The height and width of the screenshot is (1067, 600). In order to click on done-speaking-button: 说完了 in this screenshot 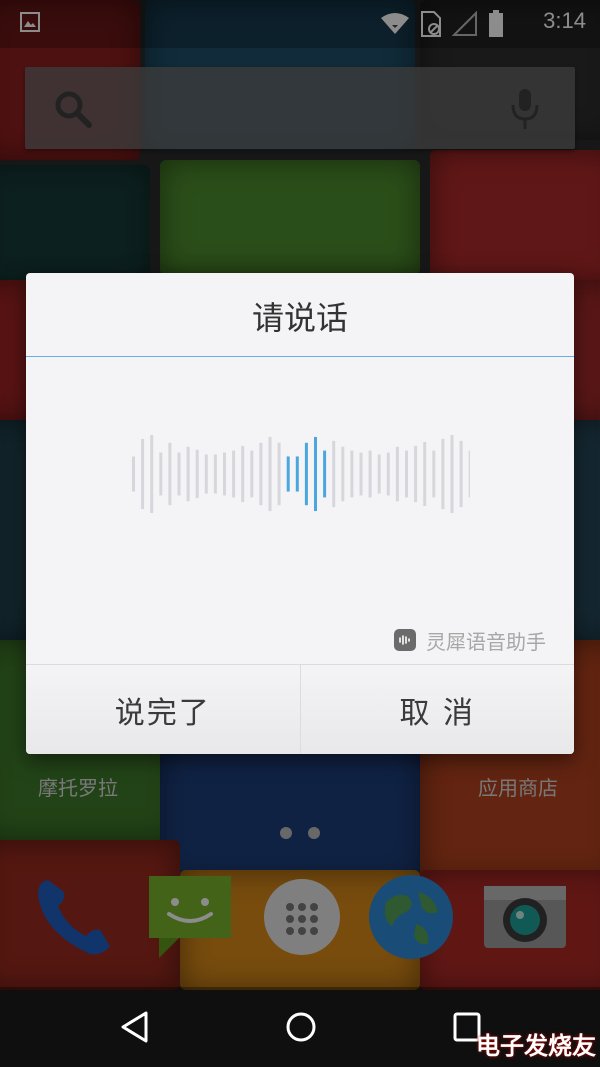, I will do `click(163, 709)`.